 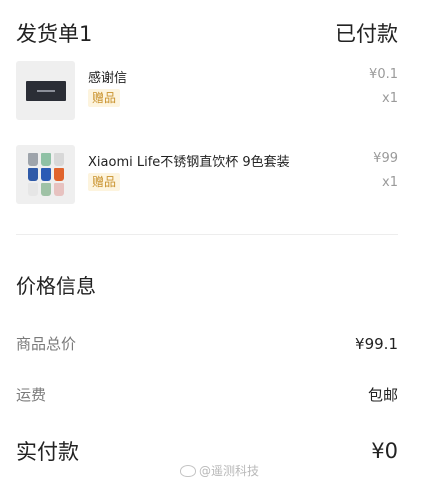 What do you see at coordinates (384, 451) in the screenshot?
I see `total-value: ¥0` at bounding box center [384, 451].